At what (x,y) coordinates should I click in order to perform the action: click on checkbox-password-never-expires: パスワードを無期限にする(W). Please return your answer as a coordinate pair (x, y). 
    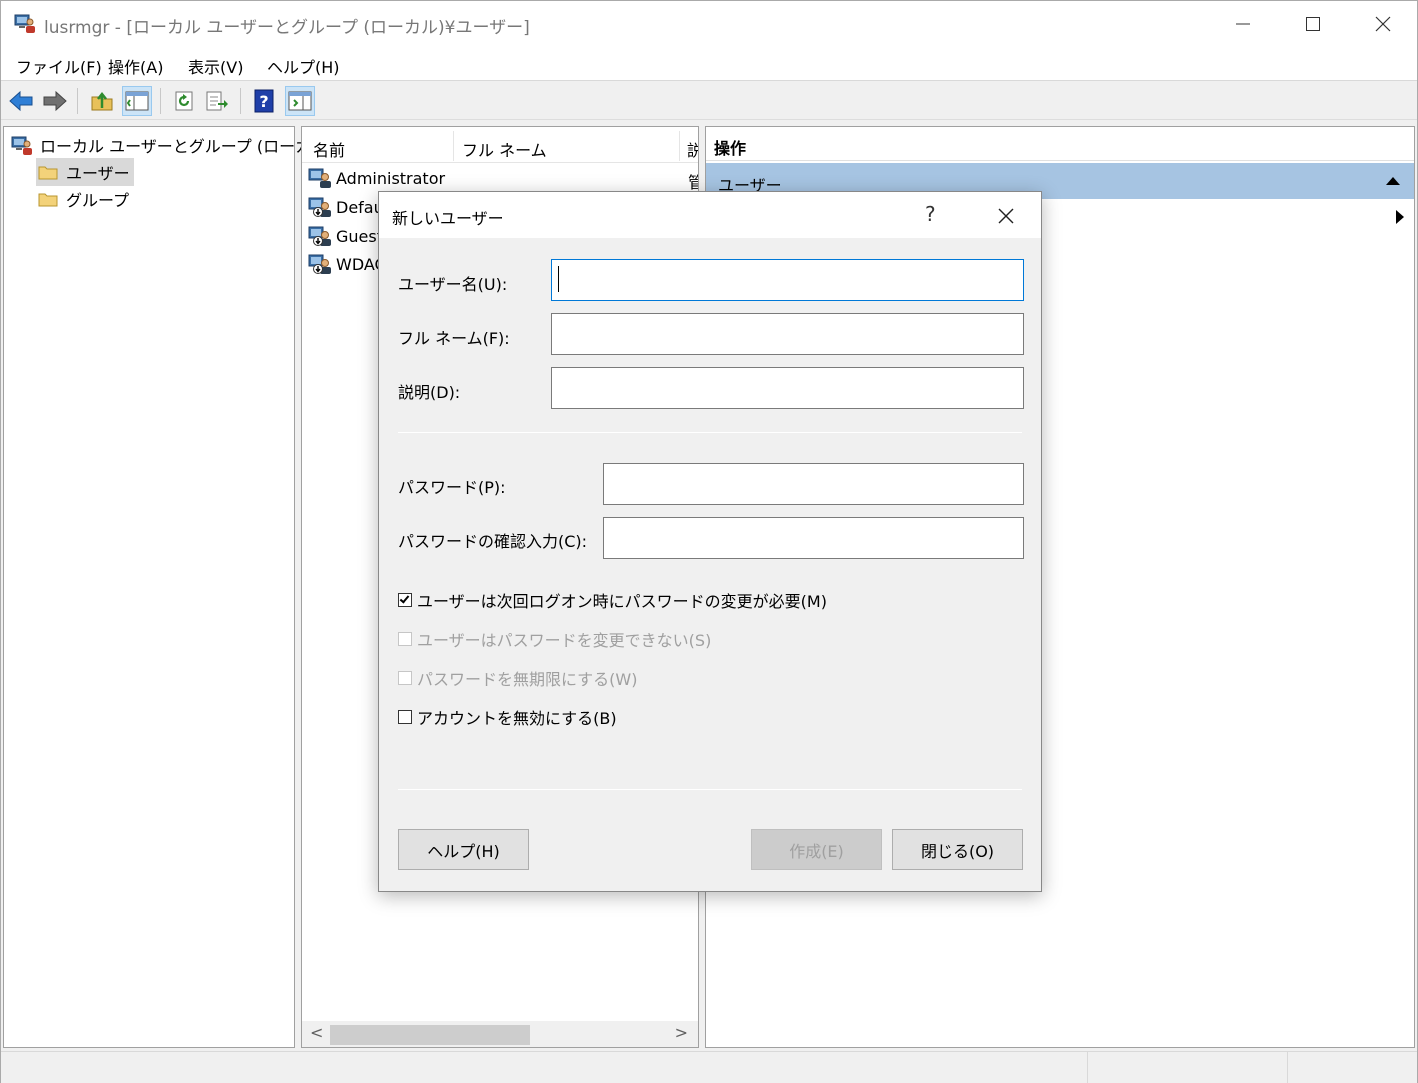
    Looking at the image, I should click on (517, 678).